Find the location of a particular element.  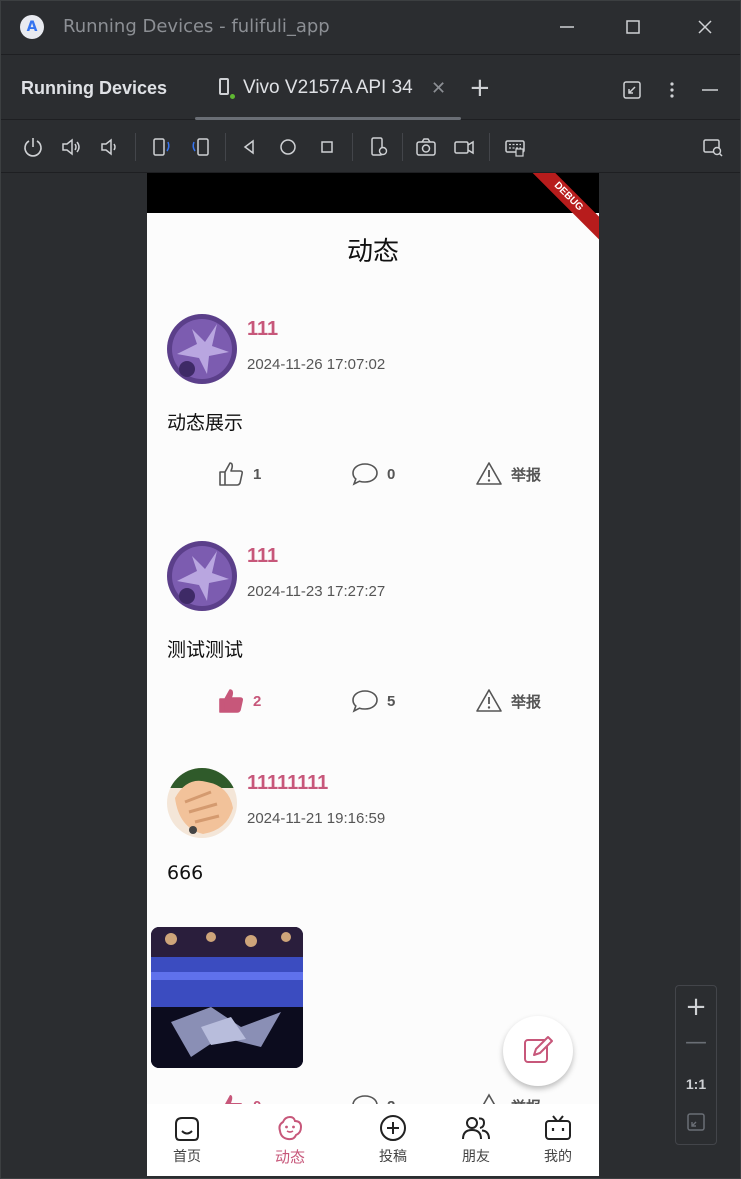

add-circle-icon is located at coordinates (393, 1128).